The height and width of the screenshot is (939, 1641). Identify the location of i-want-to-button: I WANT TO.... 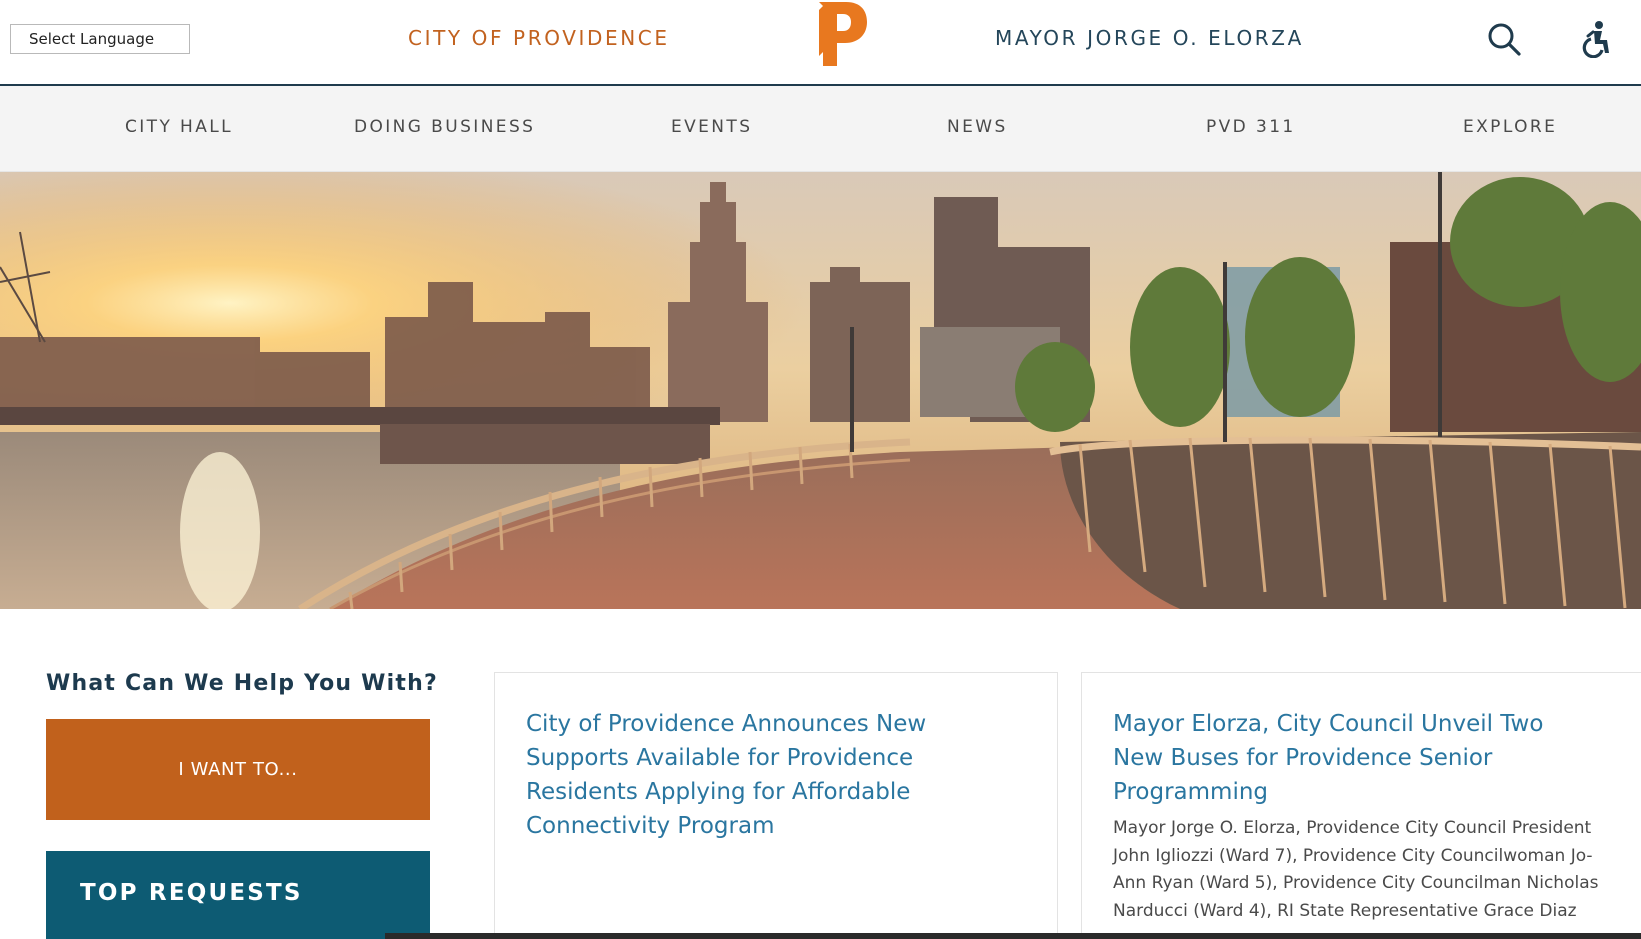
(238, 769).